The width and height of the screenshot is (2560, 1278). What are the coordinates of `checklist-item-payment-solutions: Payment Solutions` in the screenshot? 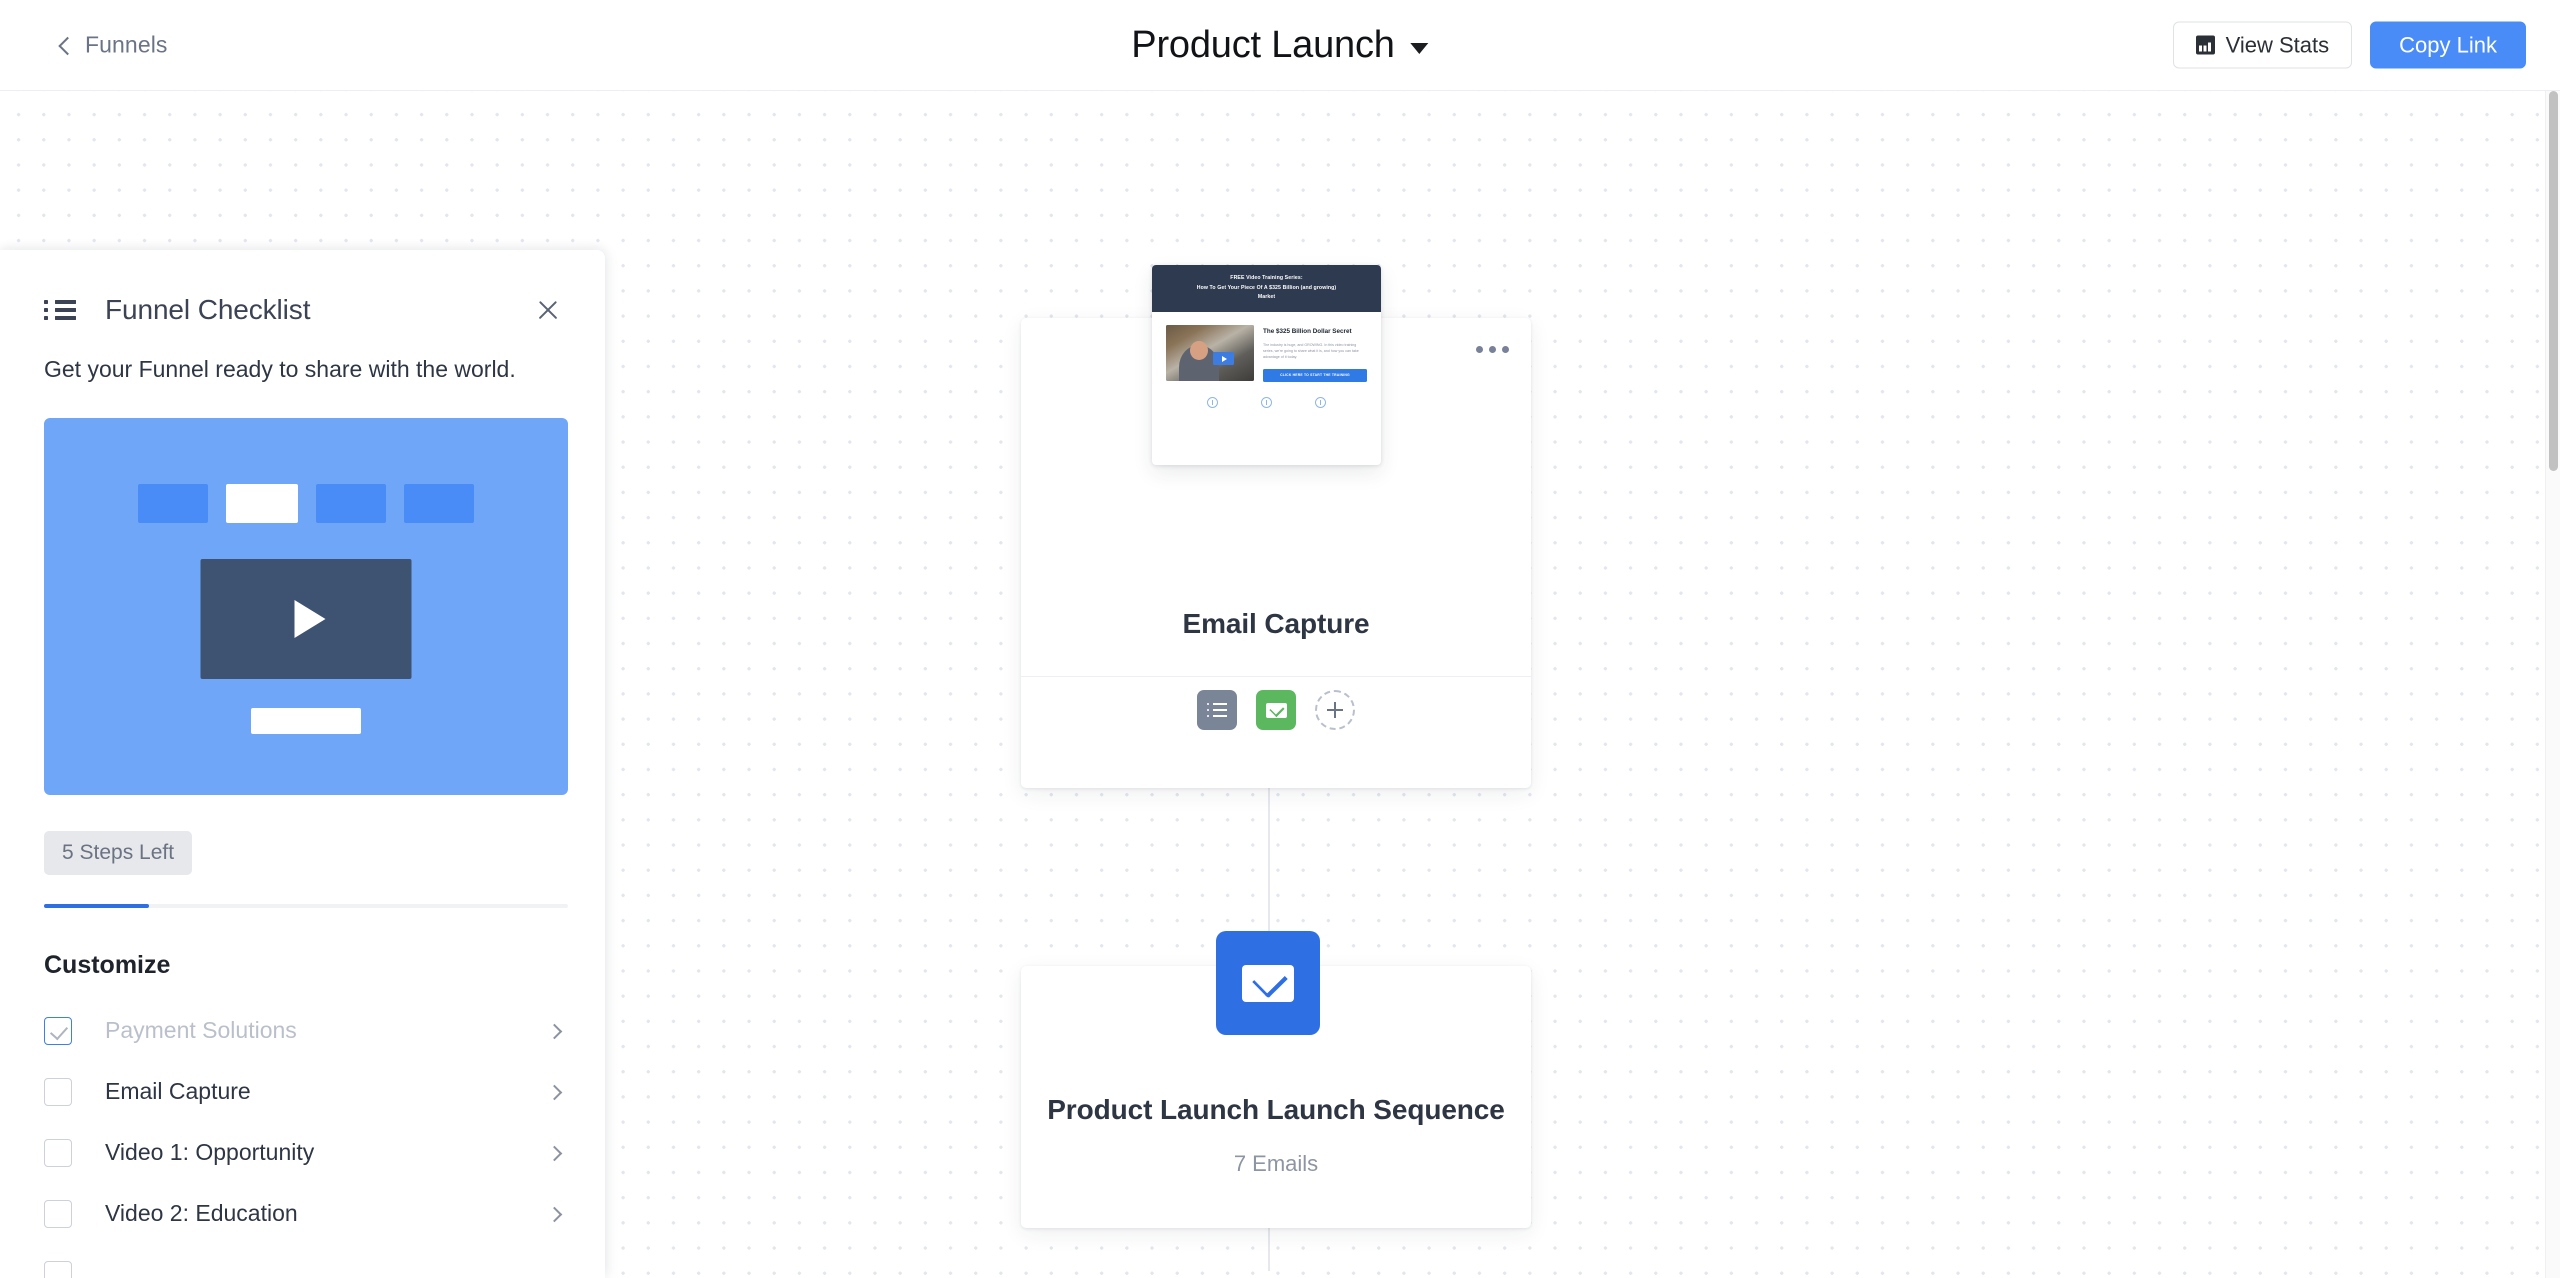 It's located at (302, 1030).